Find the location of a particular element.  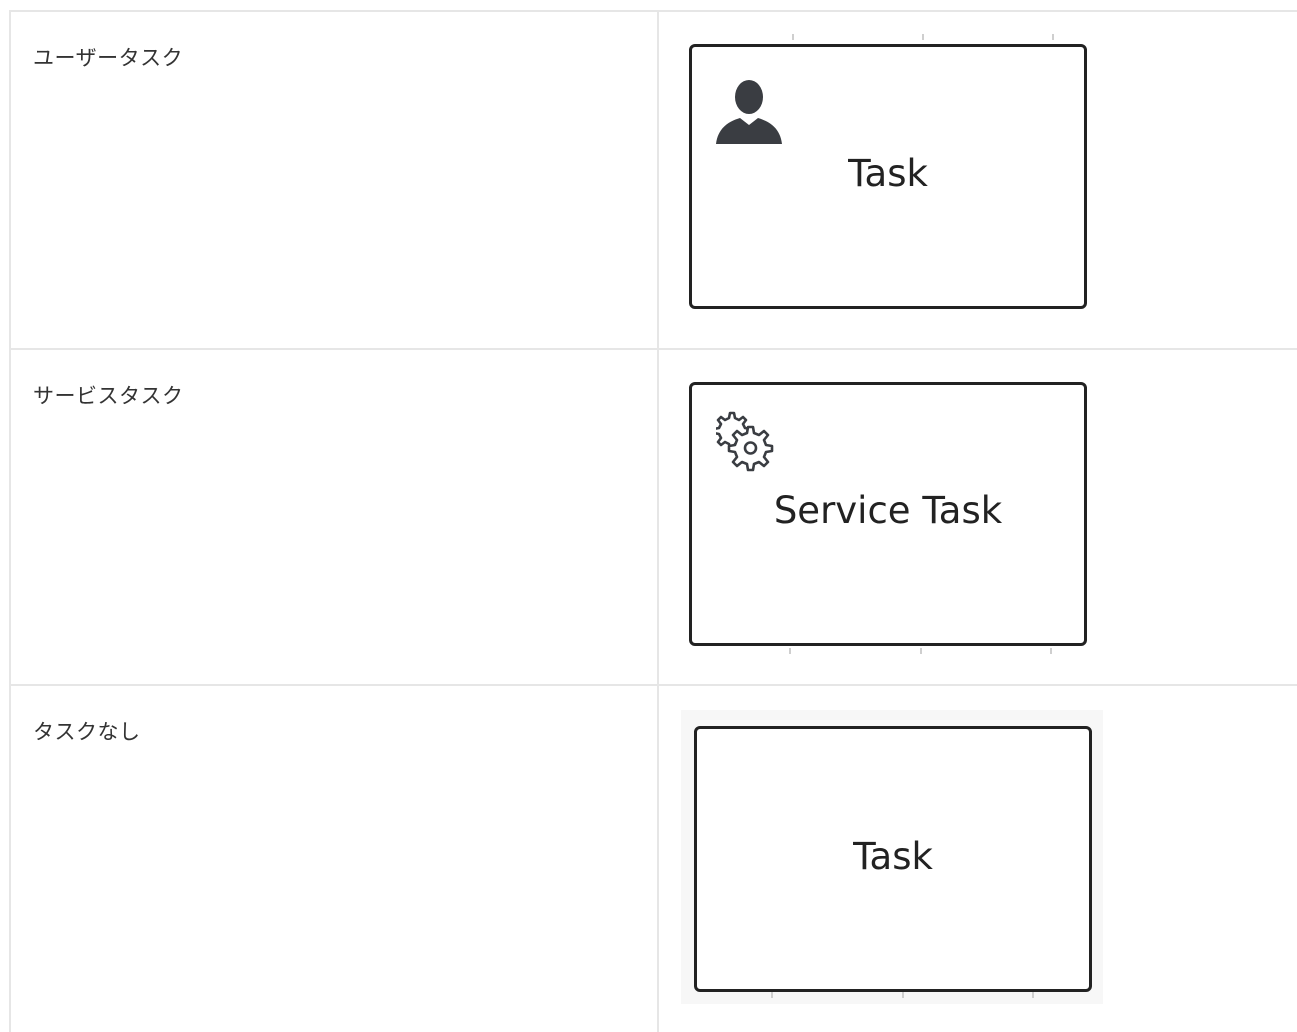

plain-task-shape: Task is located at coordinates (893, 859).